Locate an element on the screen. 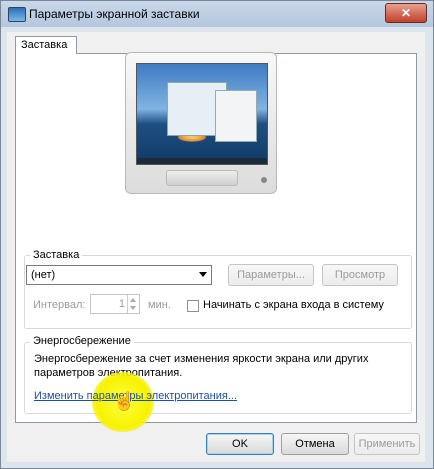 This screenshot has width=434, height=469. power-group-label: Энергосбережение is located at coordinates (82, 341).